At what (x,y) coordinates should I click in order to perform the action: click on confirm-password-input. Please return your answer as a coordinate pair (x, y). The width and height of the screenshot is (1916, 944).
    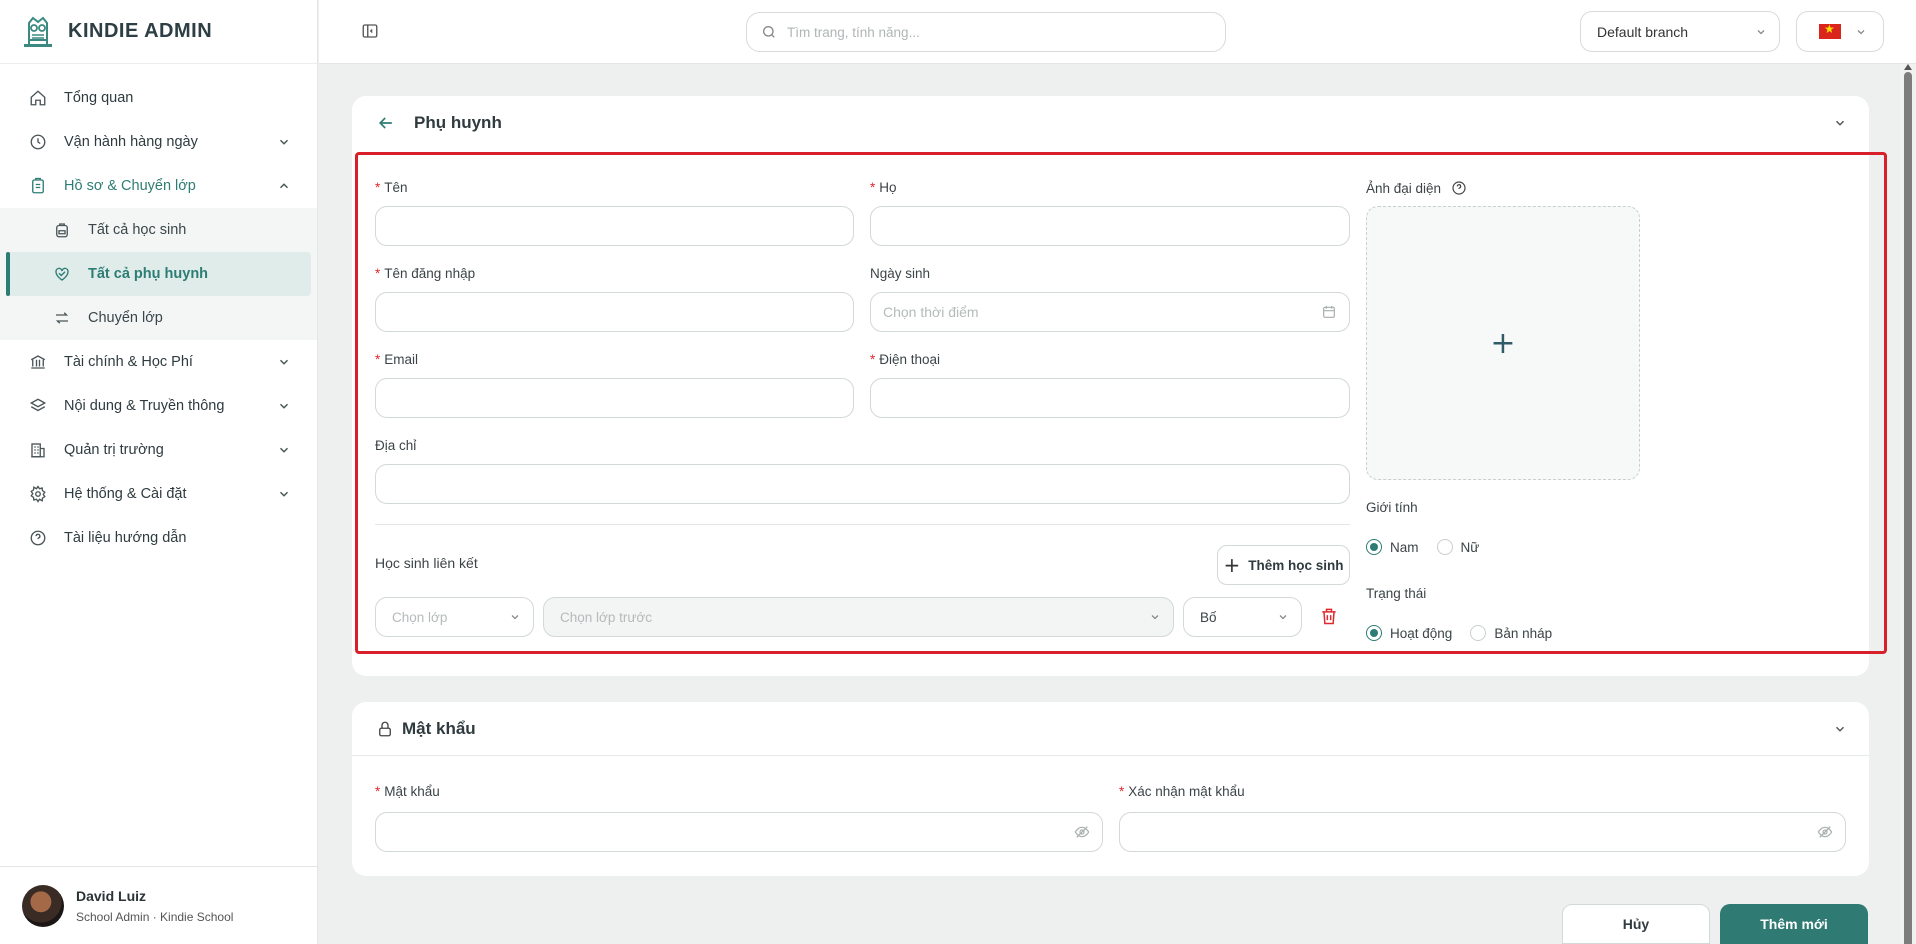
    Looking at the image, I should click on (1474, 832).